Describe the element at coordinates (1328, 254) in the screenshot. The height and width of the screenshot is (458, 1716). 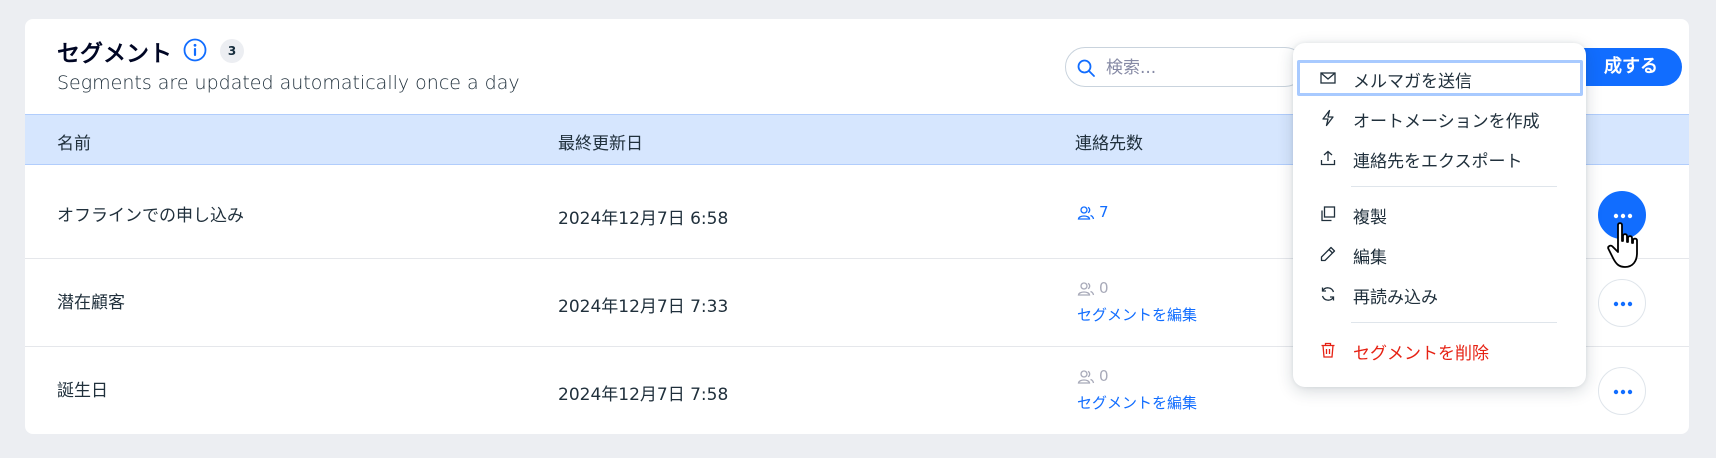
I see `pencil-icon` at that location.